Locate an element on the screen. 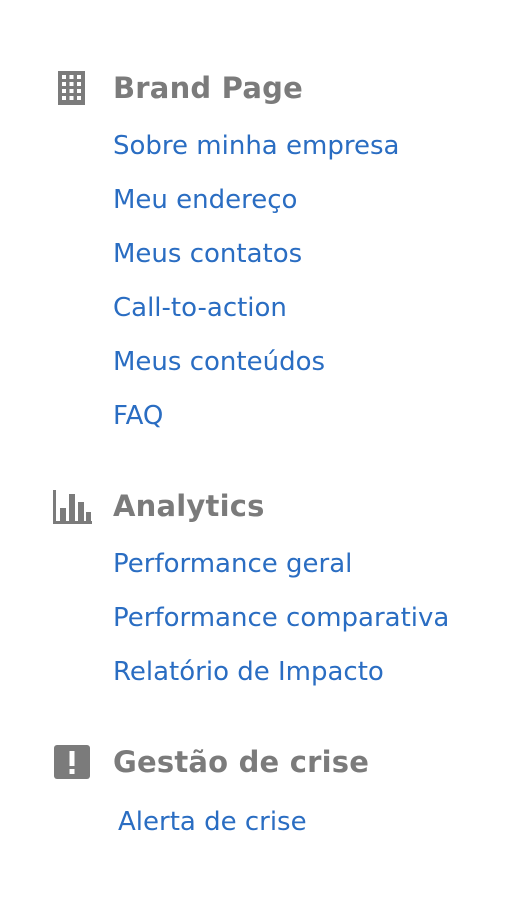 This screenshot has height=908, width=524. section-title-analytics: Analytics is located at coordinates (189, 506).